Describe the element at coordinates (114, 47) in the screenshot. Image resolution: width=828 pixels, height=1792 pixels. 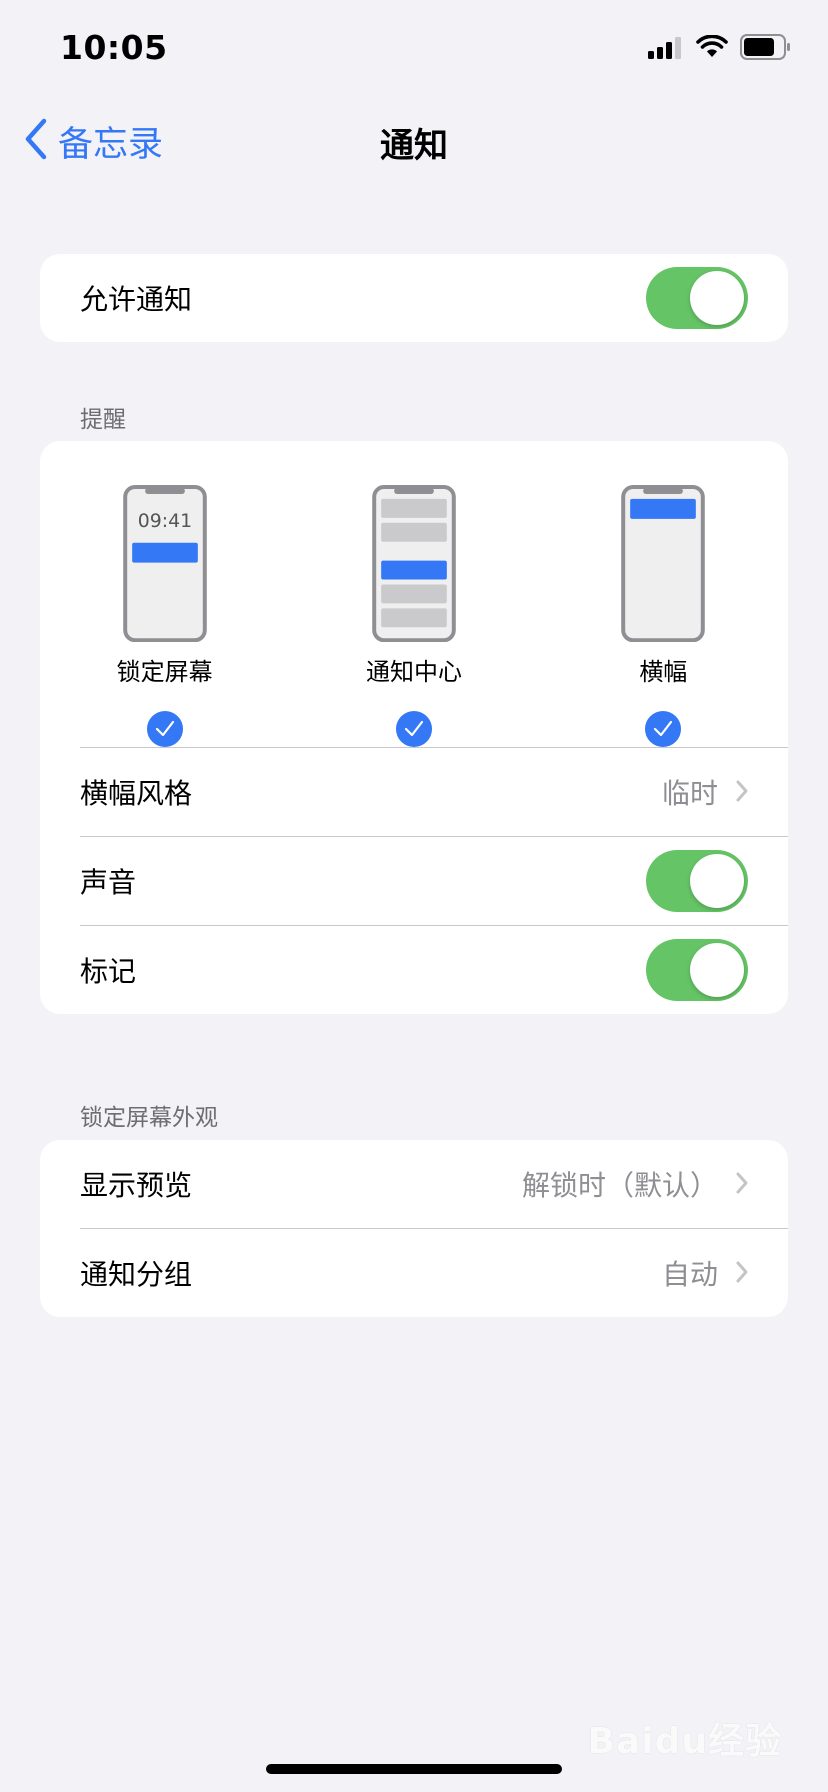
I see `status-time: 10:05` at that location.